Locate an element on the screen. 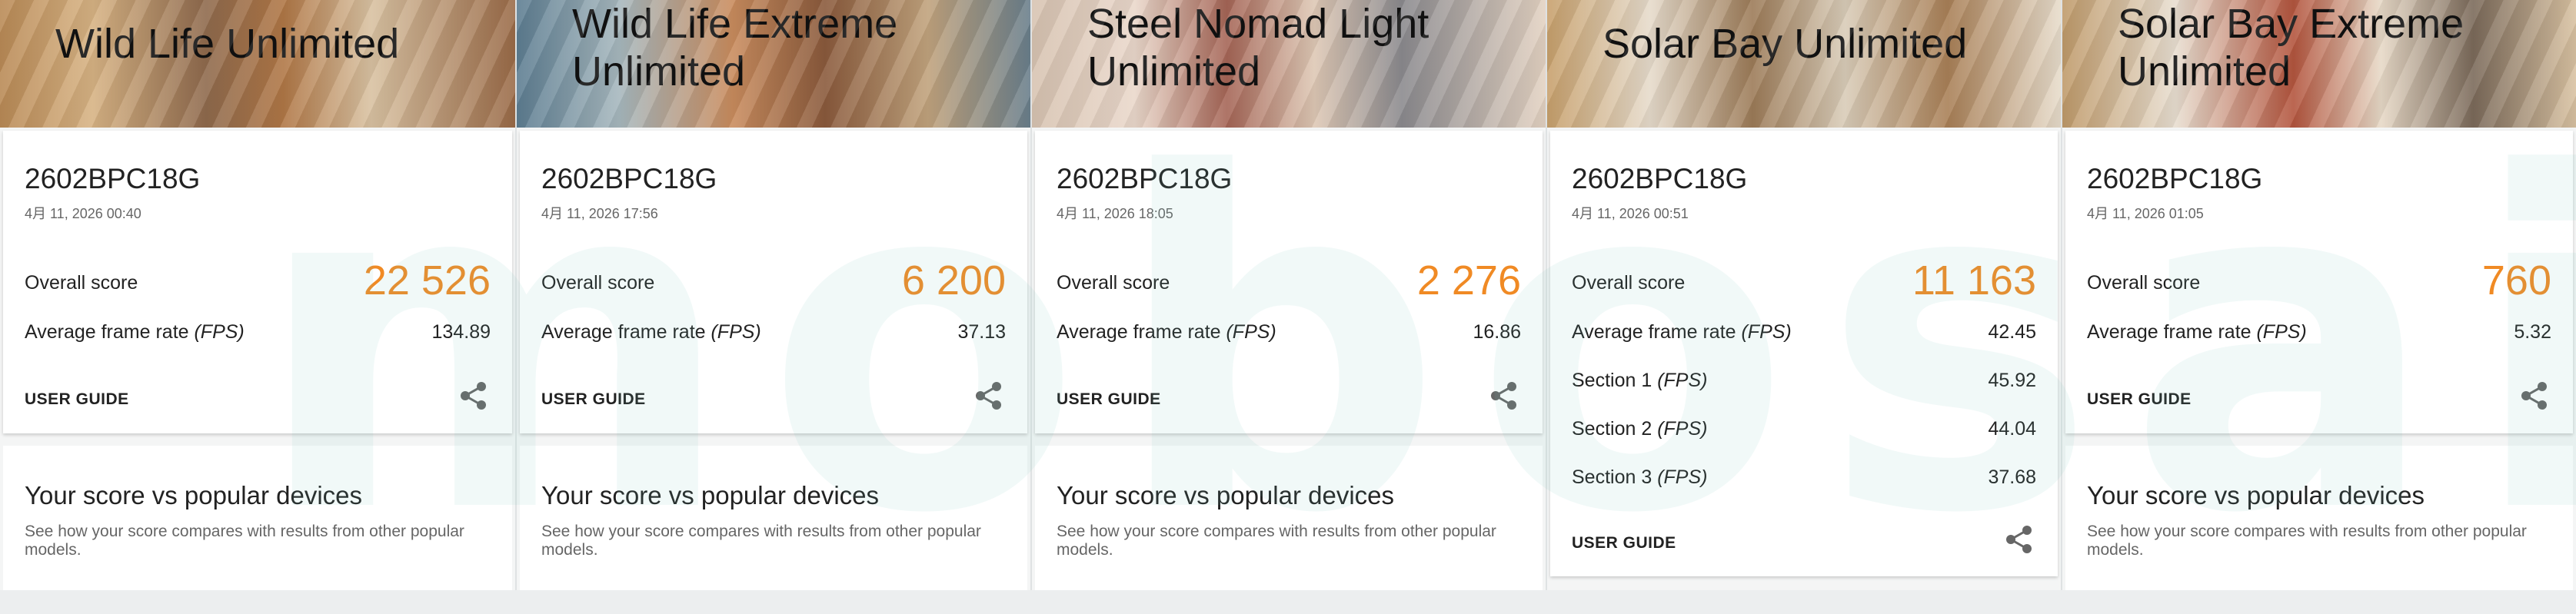 The image size is (2576, 614). fps-row: Average frame rate (FPS) 134.89 is located at coordinates (258, 332).